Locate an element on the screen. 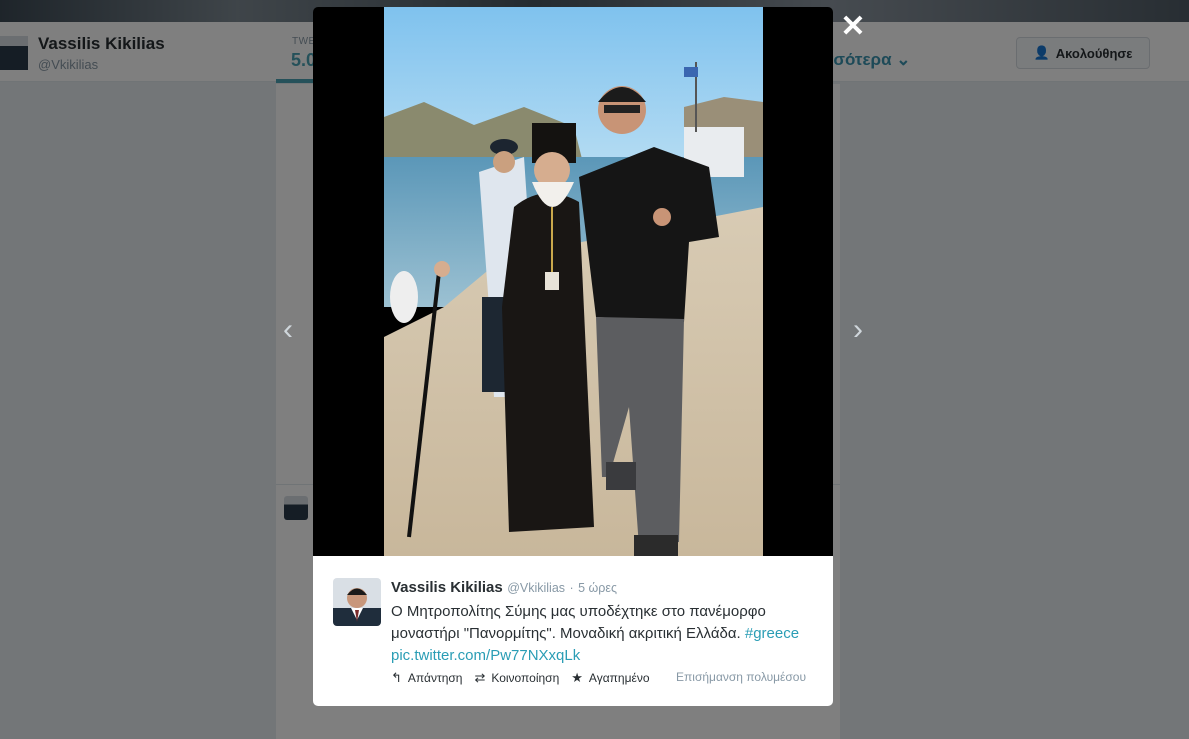 The image size is (1189, 739). favorite-label: Αγαπημένο is located at coordinates (619, 678).